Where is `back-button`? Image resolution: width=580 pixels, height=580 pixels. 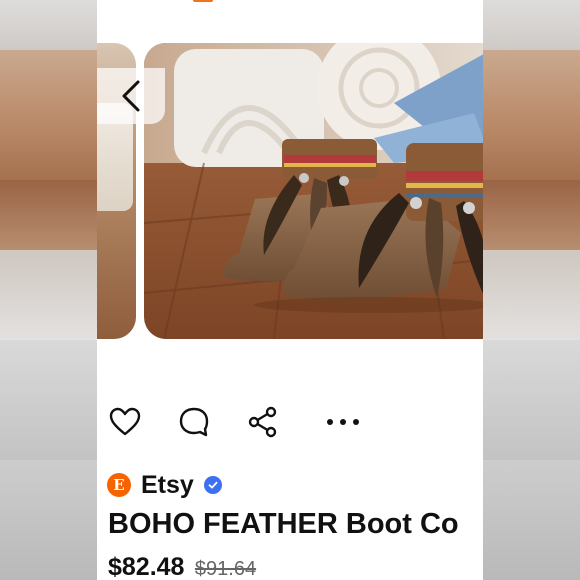
back-button is located at coordinates (131, 96).